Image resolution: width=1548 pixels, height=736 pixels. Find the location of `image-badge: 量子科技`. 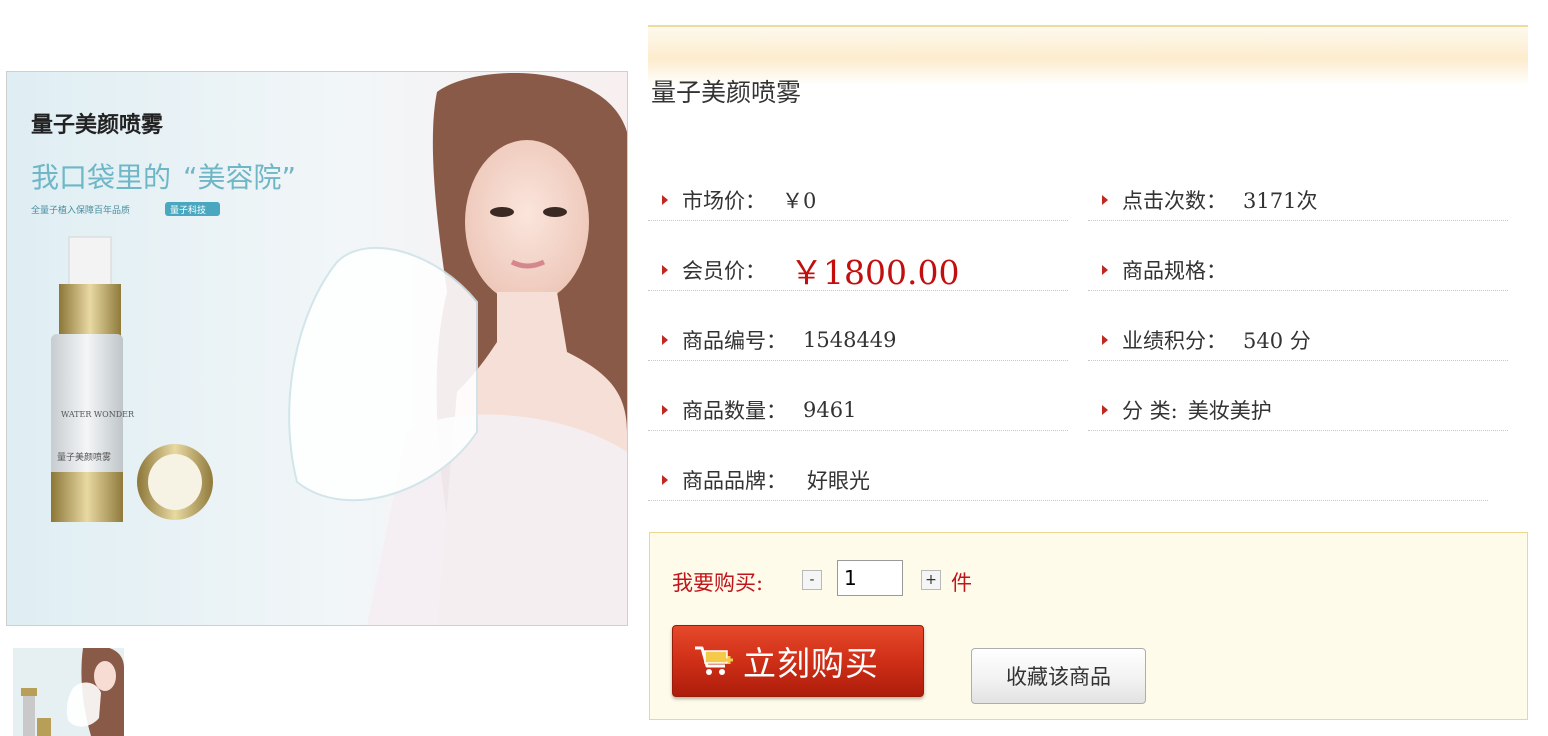

image-badge: 量子科技 is located at coordinates (188, 210).